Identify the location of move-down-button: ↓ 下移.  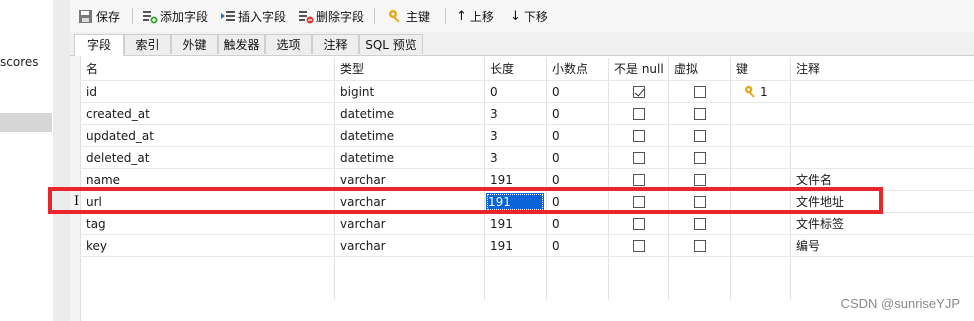
(529, 16).